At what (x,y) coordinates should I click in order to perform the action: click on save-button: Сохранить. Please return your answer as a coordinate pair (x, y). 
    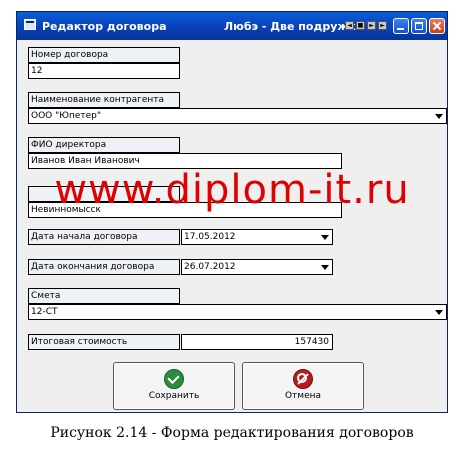
    Looking at the image, I should click on (174, 386).